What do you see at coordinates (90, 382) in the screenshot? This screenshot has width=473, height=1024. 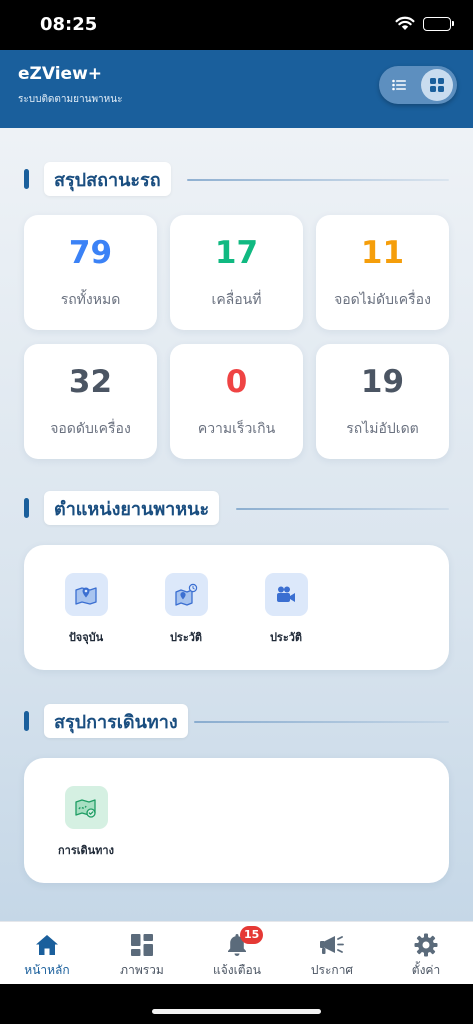 I see `stat-value: 32` at bounding box center [90, 382].